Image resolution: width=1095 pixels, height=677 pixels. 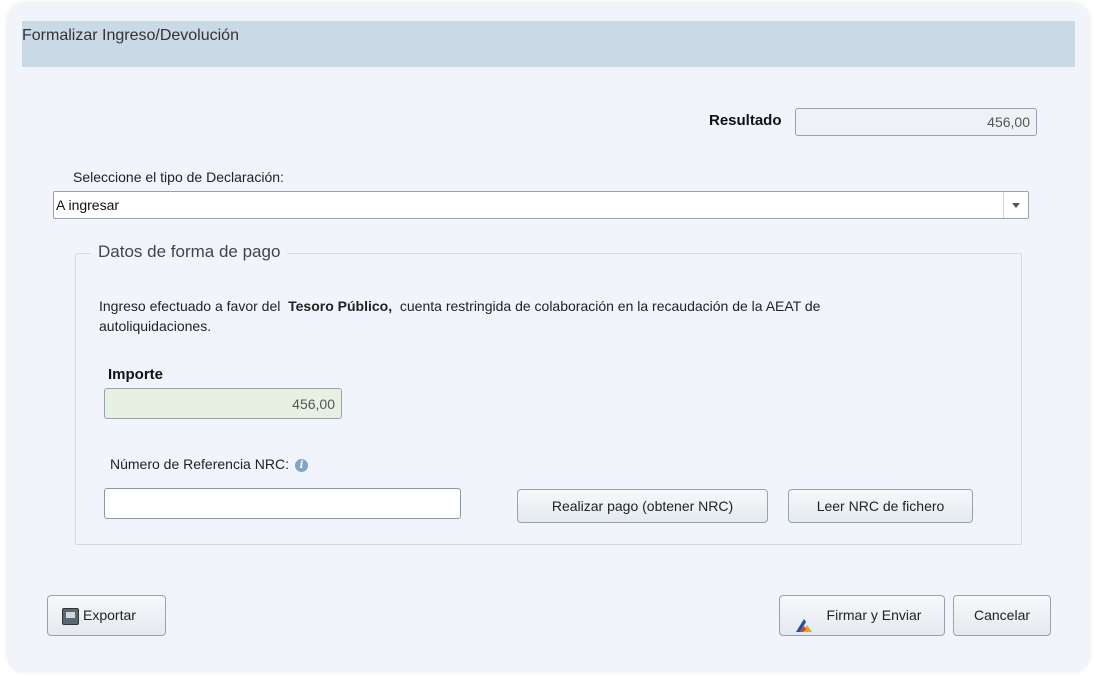 I want to click on exportar-button: Exportar, so click(x=106, y=615).